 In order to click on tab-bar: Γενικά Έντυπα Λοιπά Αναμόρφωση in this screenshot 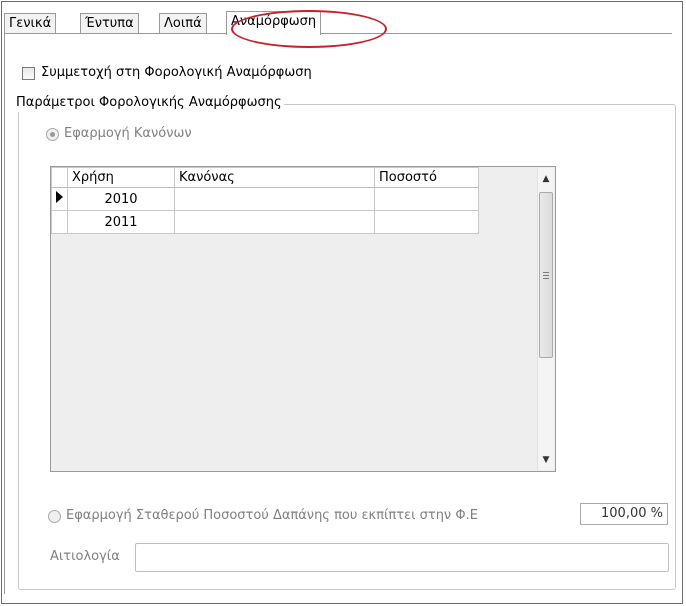, I will do `click(340, 29)`.